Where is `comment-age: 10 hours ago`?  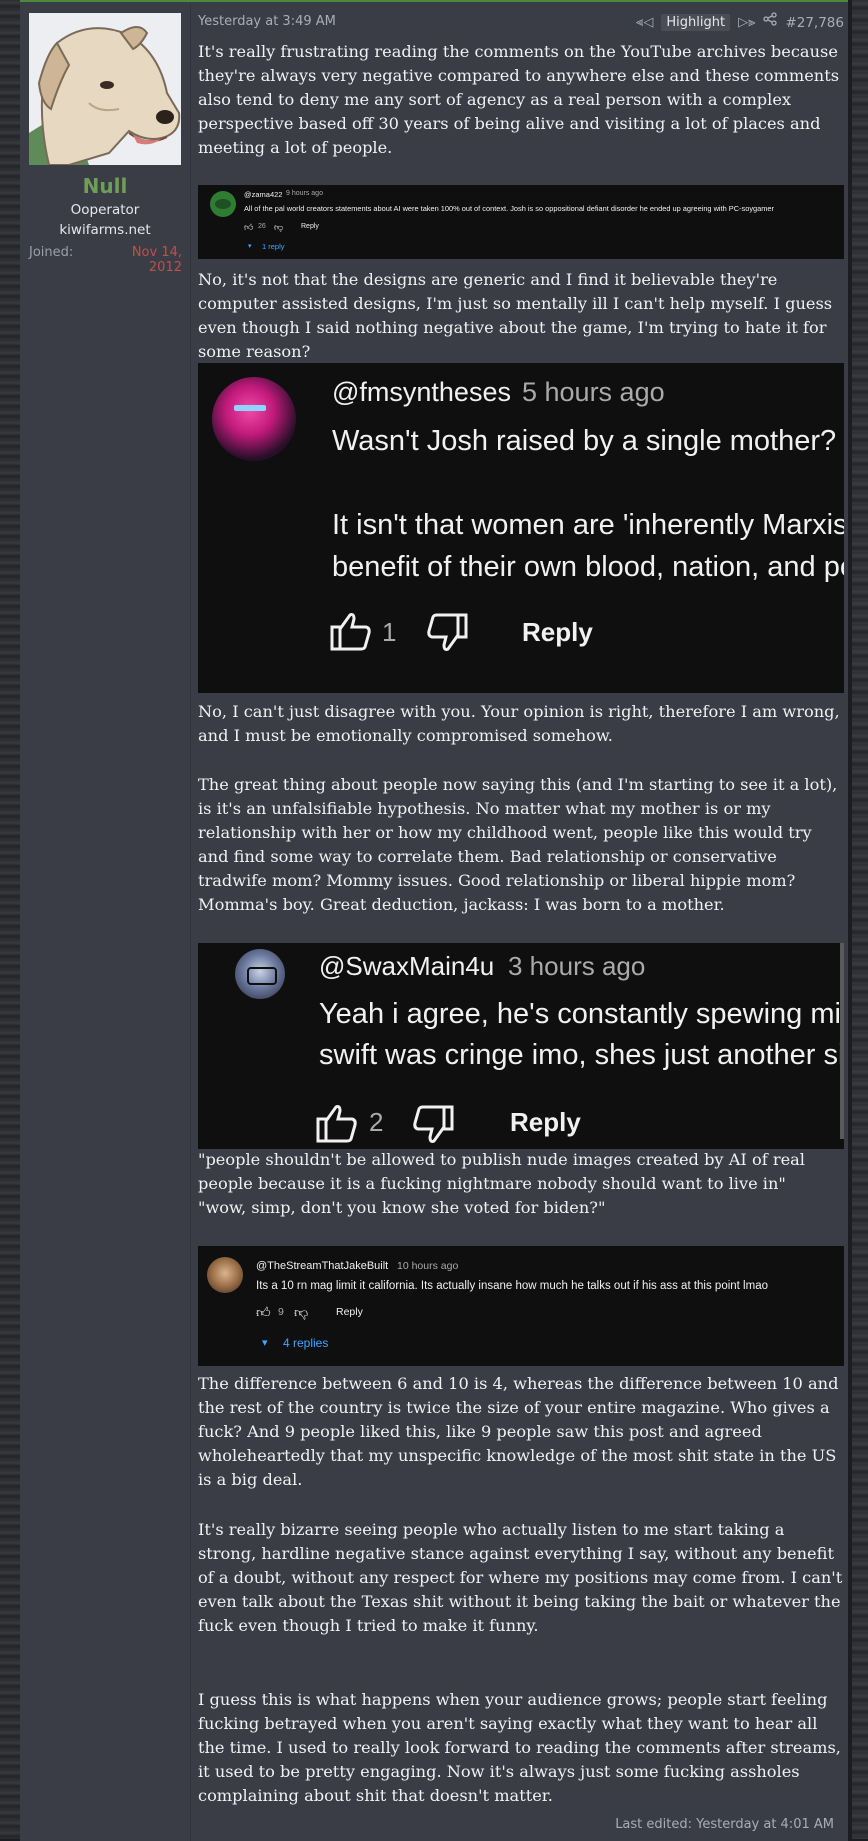
comment-age: 10 hours ago is located at coordinates (428, 1266).